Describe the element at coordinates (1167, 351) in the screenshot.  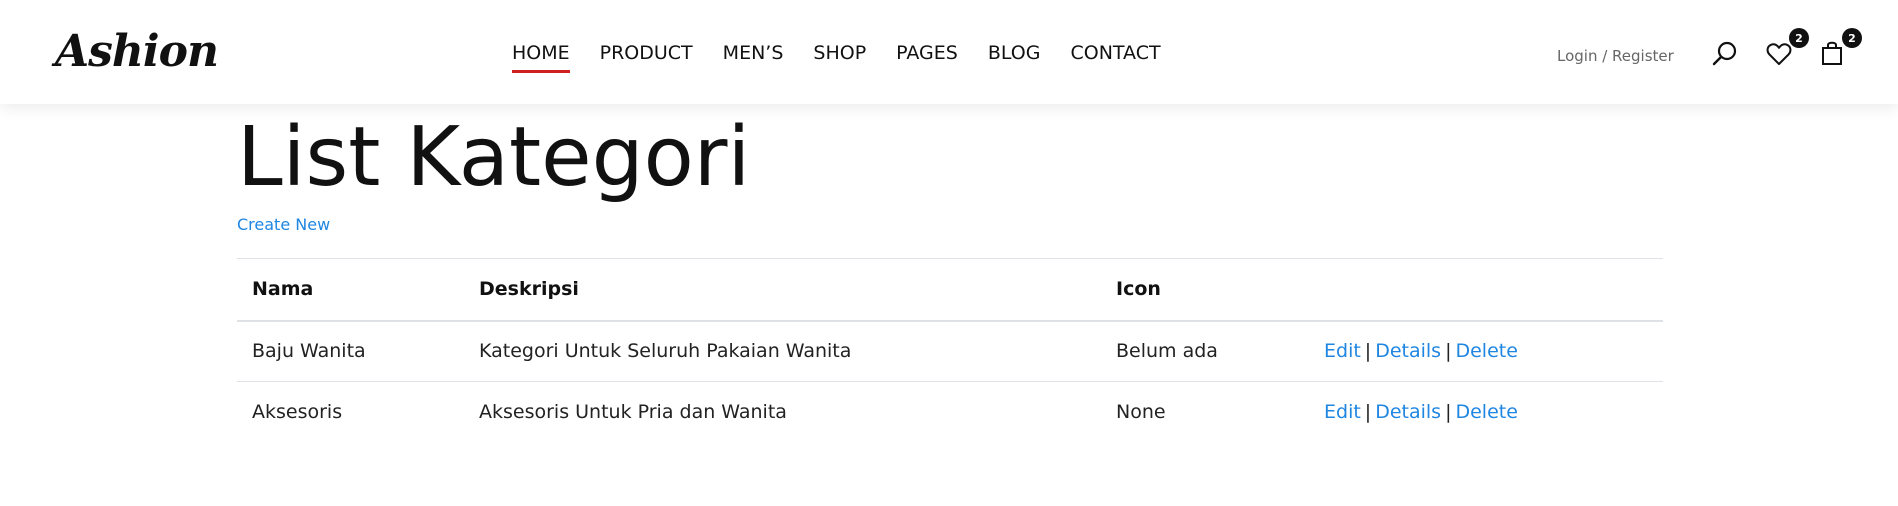
I see `cell-icon: Belum ada` at that location.